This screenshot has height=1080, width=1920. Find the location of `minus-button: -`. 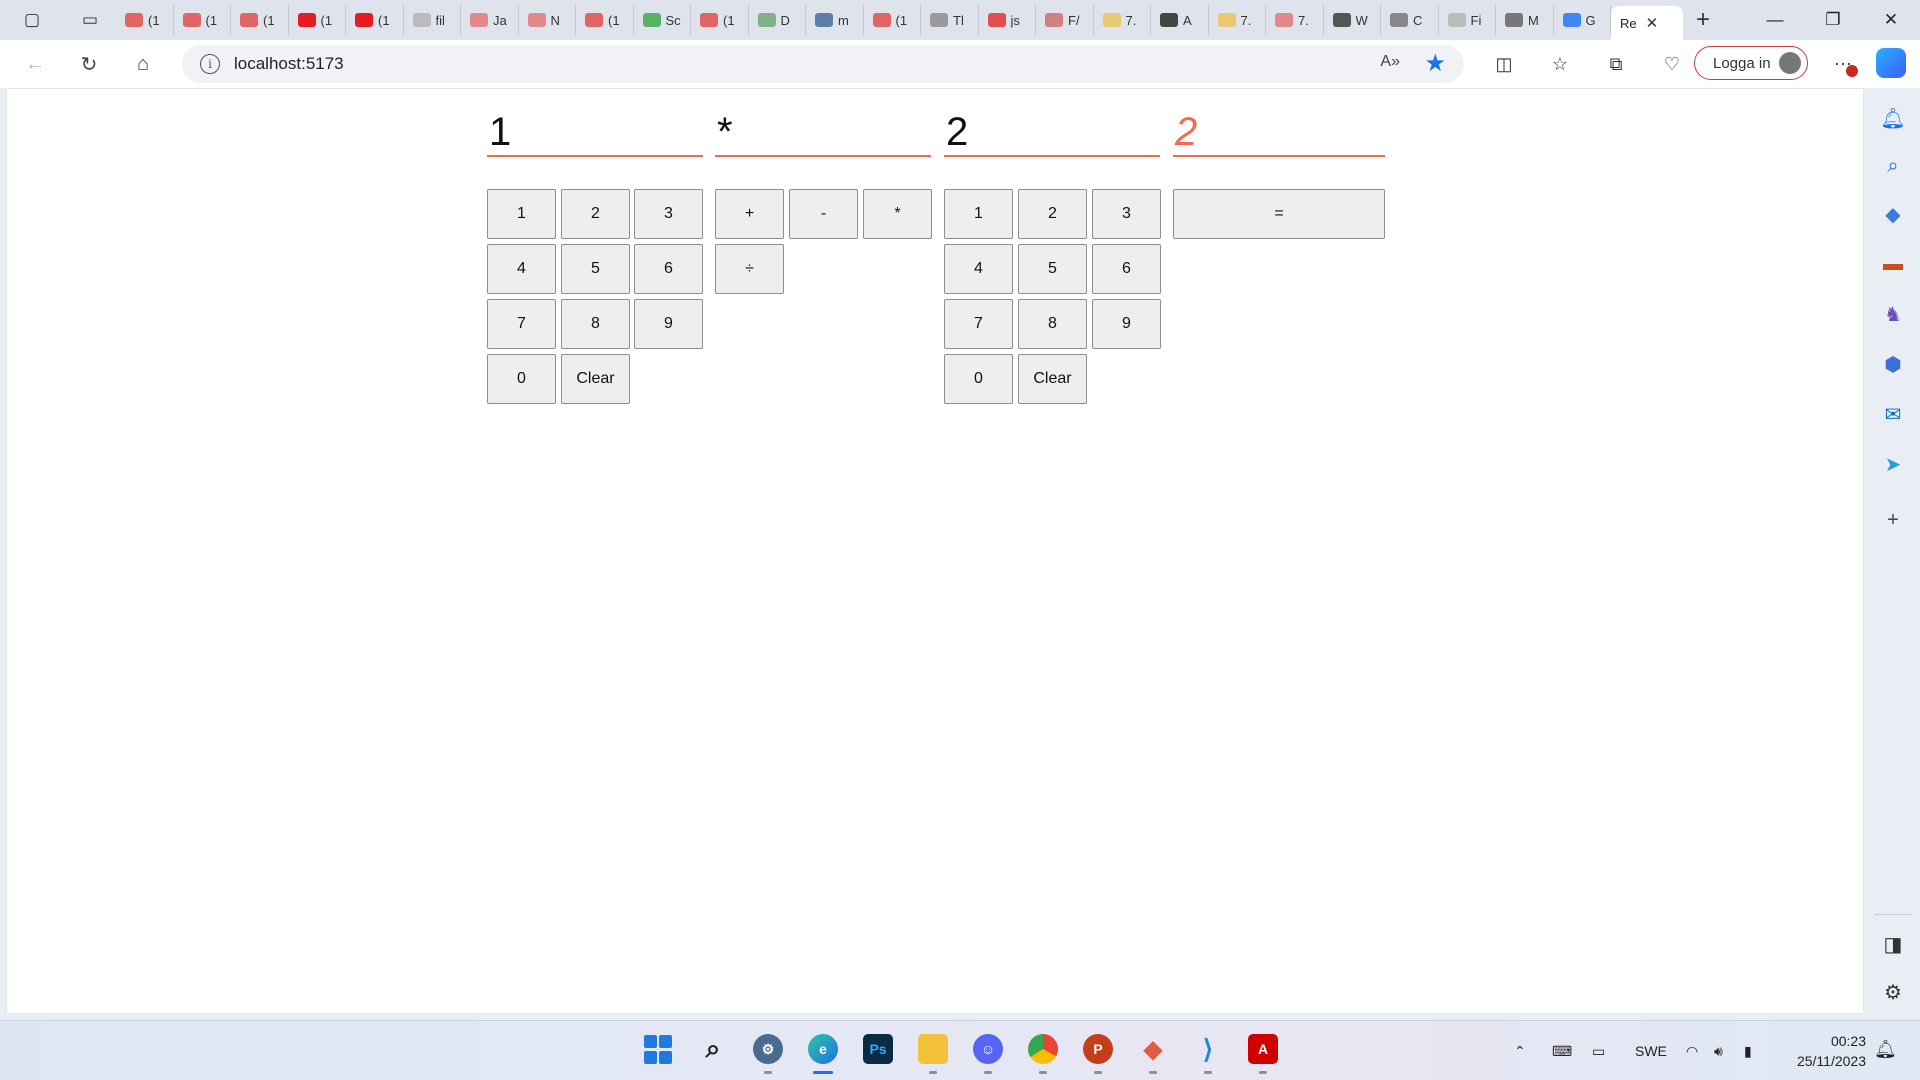

minus-button: - is located at coordinates (823, 214).